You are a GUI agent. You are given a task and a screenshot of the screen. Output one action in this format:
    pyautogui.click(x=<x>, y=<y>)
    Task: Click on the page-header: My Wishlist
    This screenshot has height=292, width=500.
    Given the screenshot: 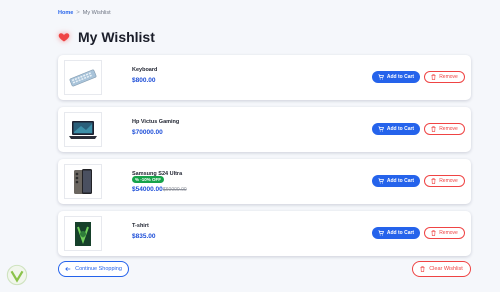 What is the action you would take?
    pyautogui.click(x=106, y=37)
    